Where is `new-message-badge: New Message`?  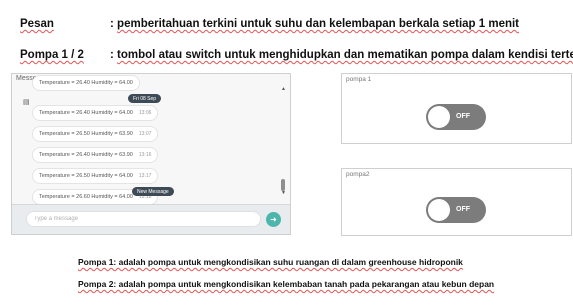
new-message-badge: New Message is located at coordinates (153, 191).